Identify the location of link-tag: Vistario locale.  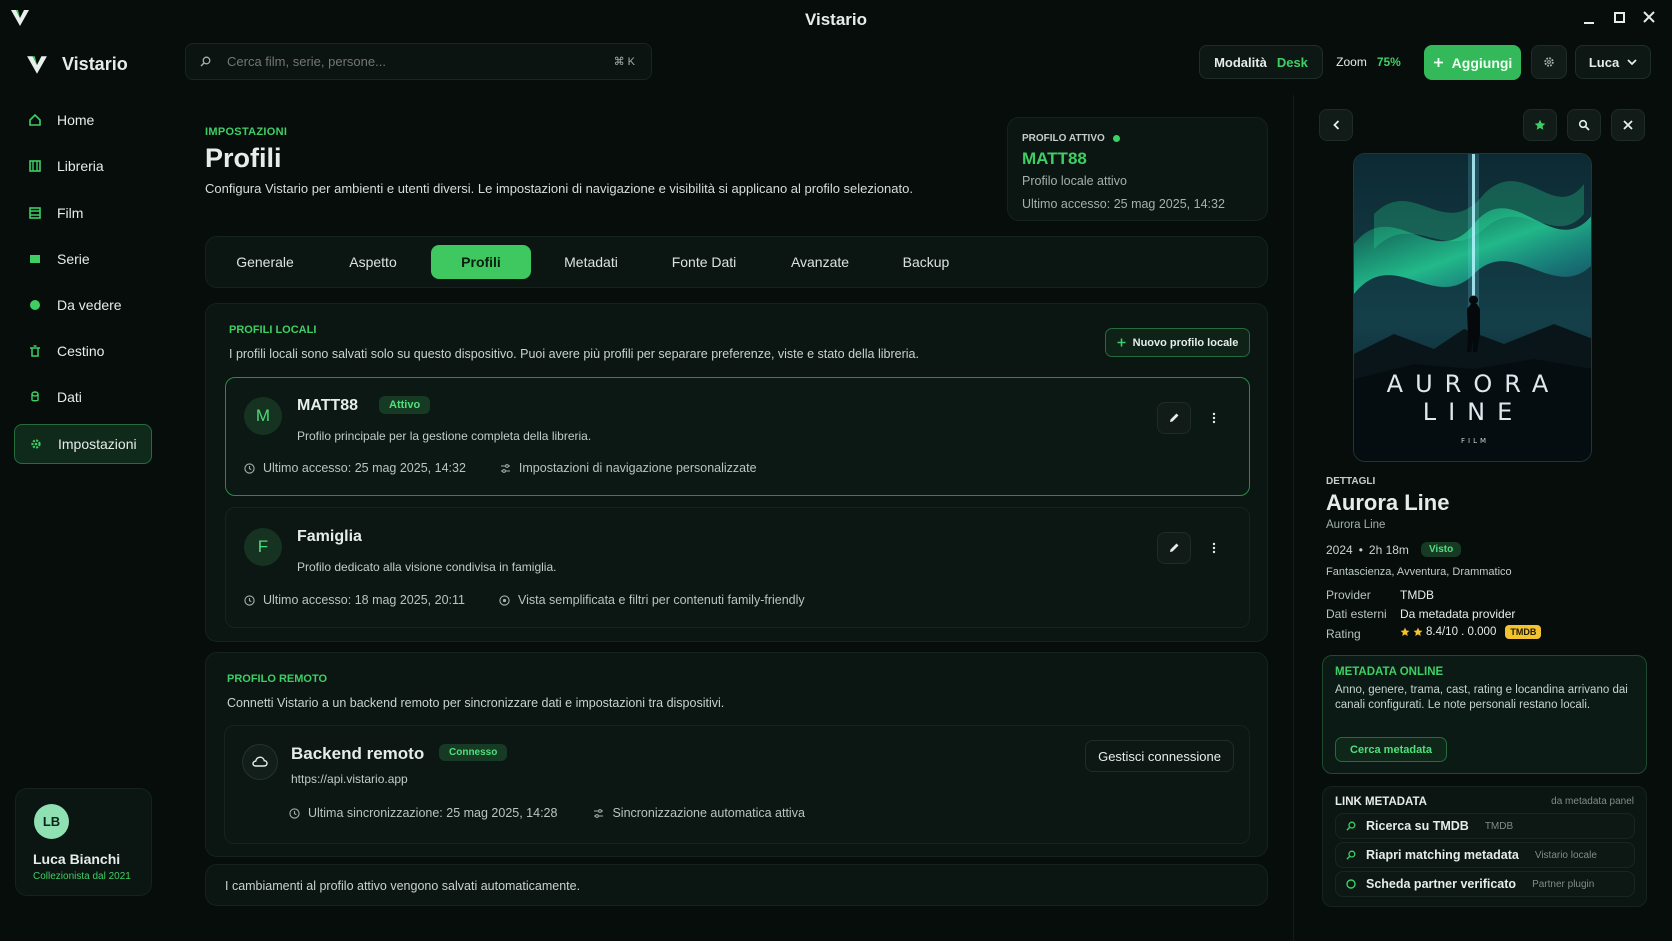
(1565, 855).